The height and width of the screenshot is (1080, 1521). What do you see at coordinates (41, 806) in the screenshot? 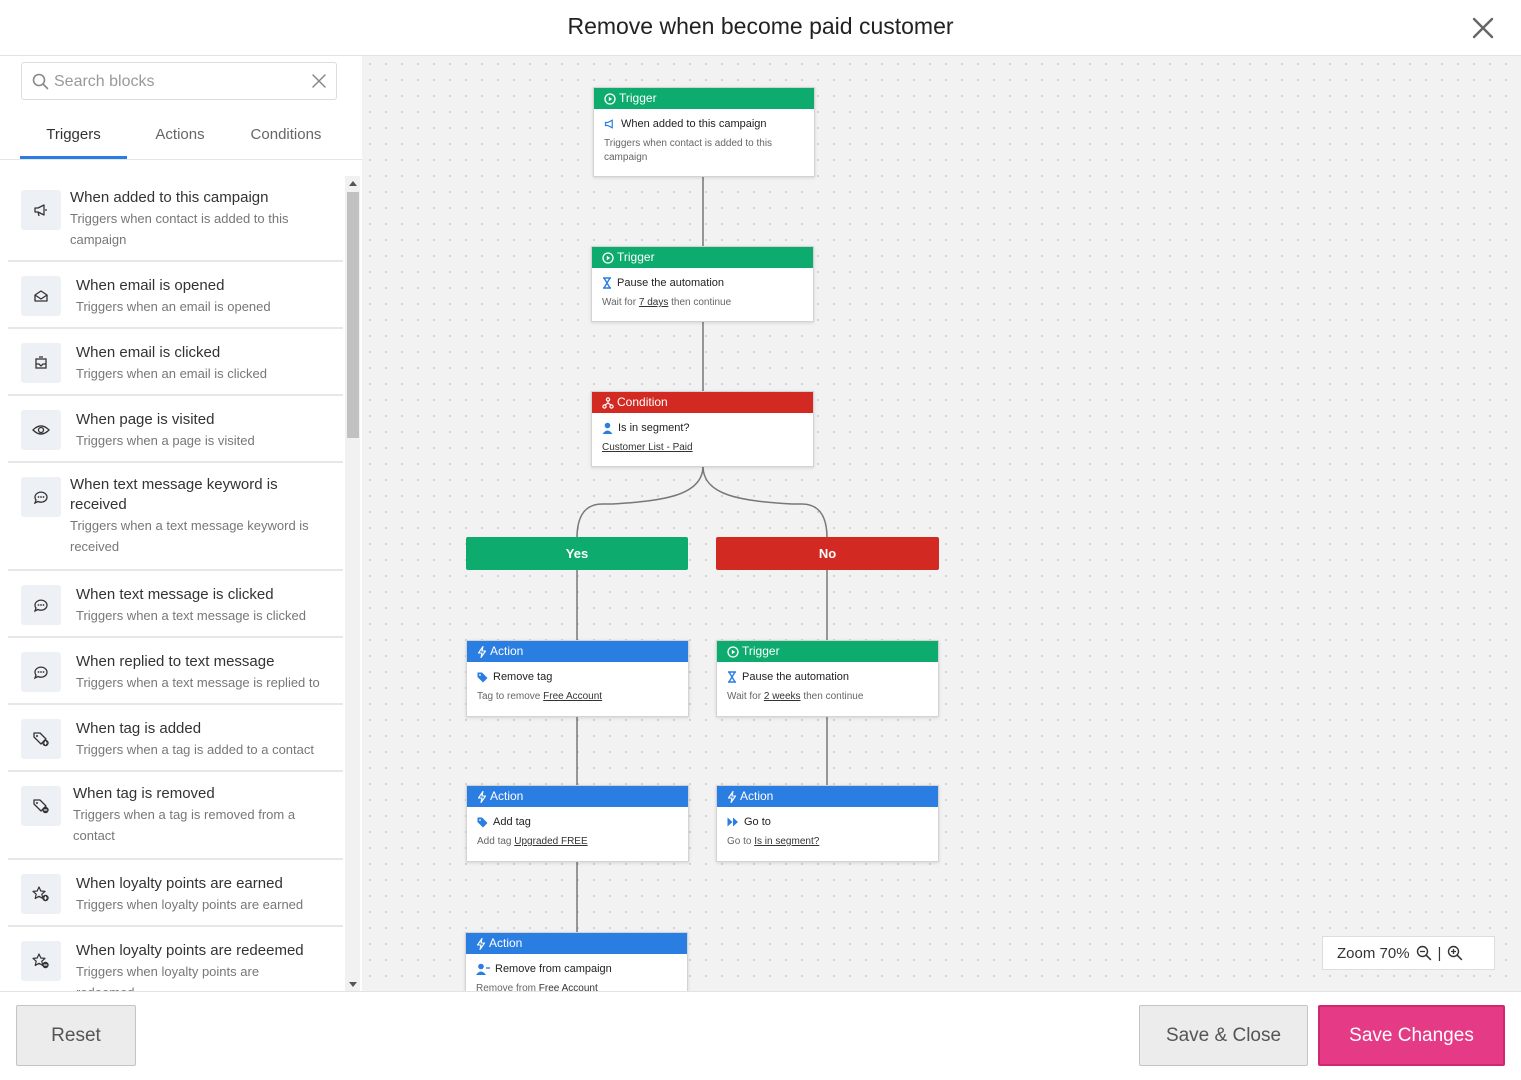
I see `tag-remove-icon` at bounding box center [41, 806].